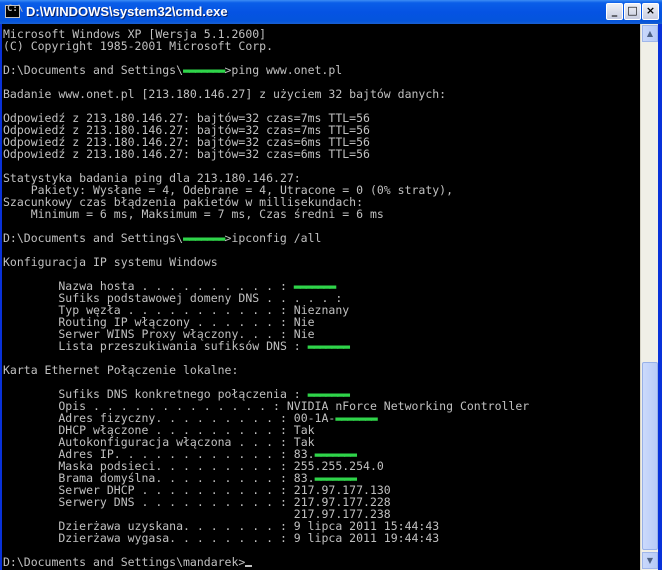  What do you see at coordinates (650, 33) in the screenshot?
I see `scroll-up-arrow-icon: ▲` at bounding box center [650, 33].